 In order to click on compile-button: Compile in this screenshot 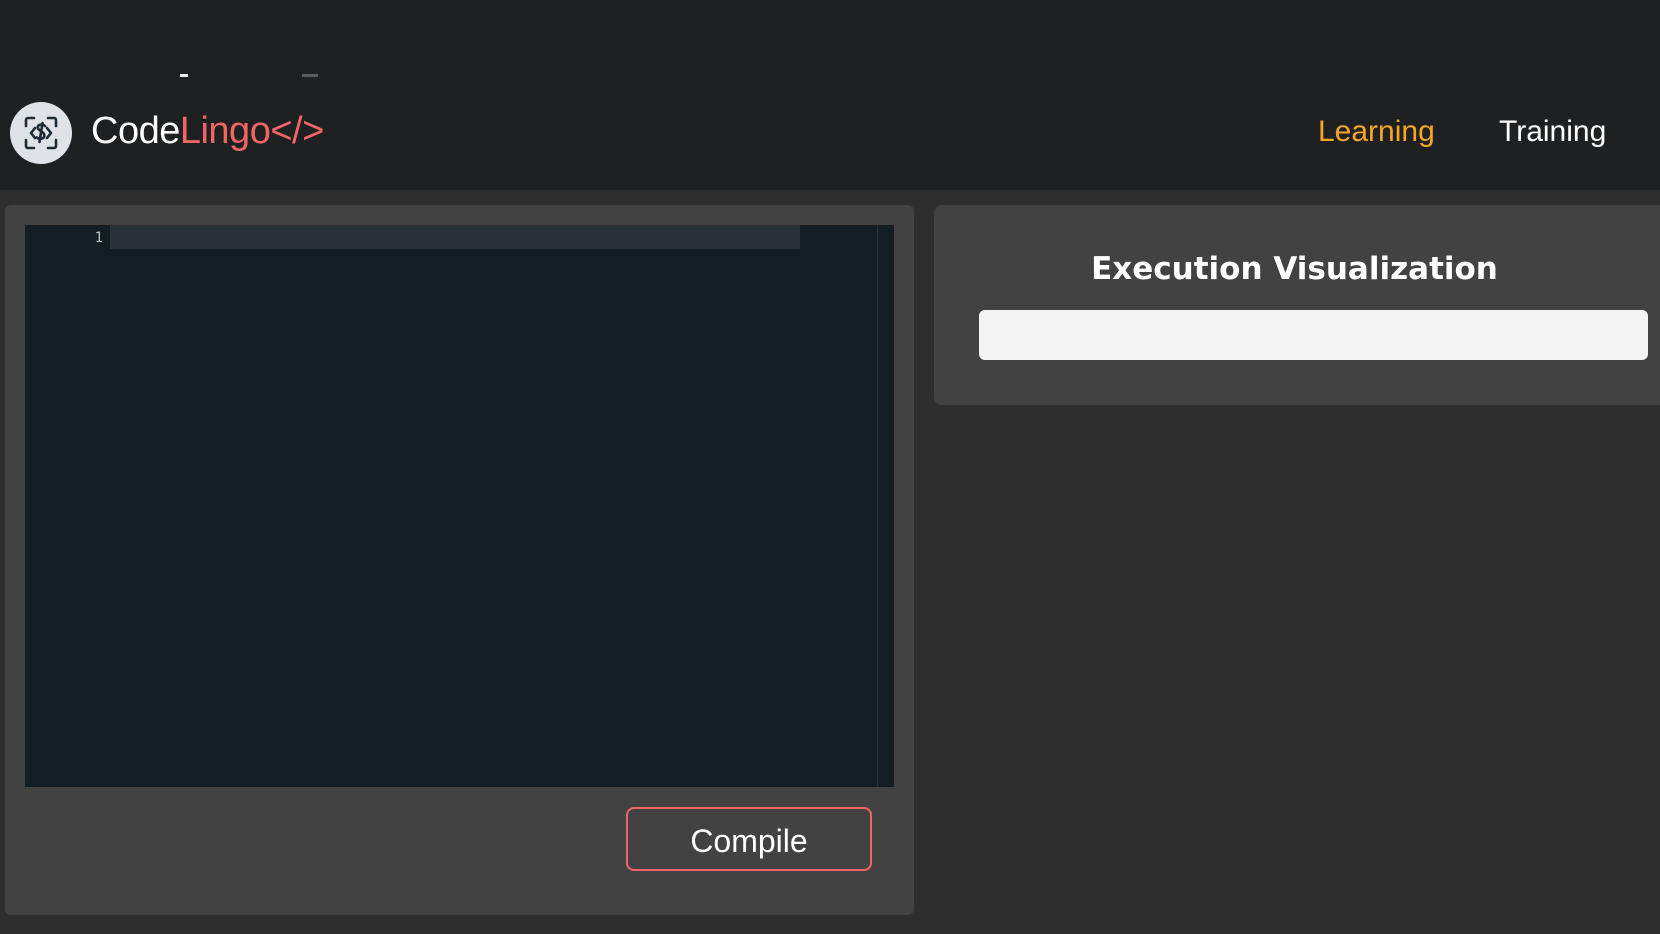, I will do `click(749, 839)`.